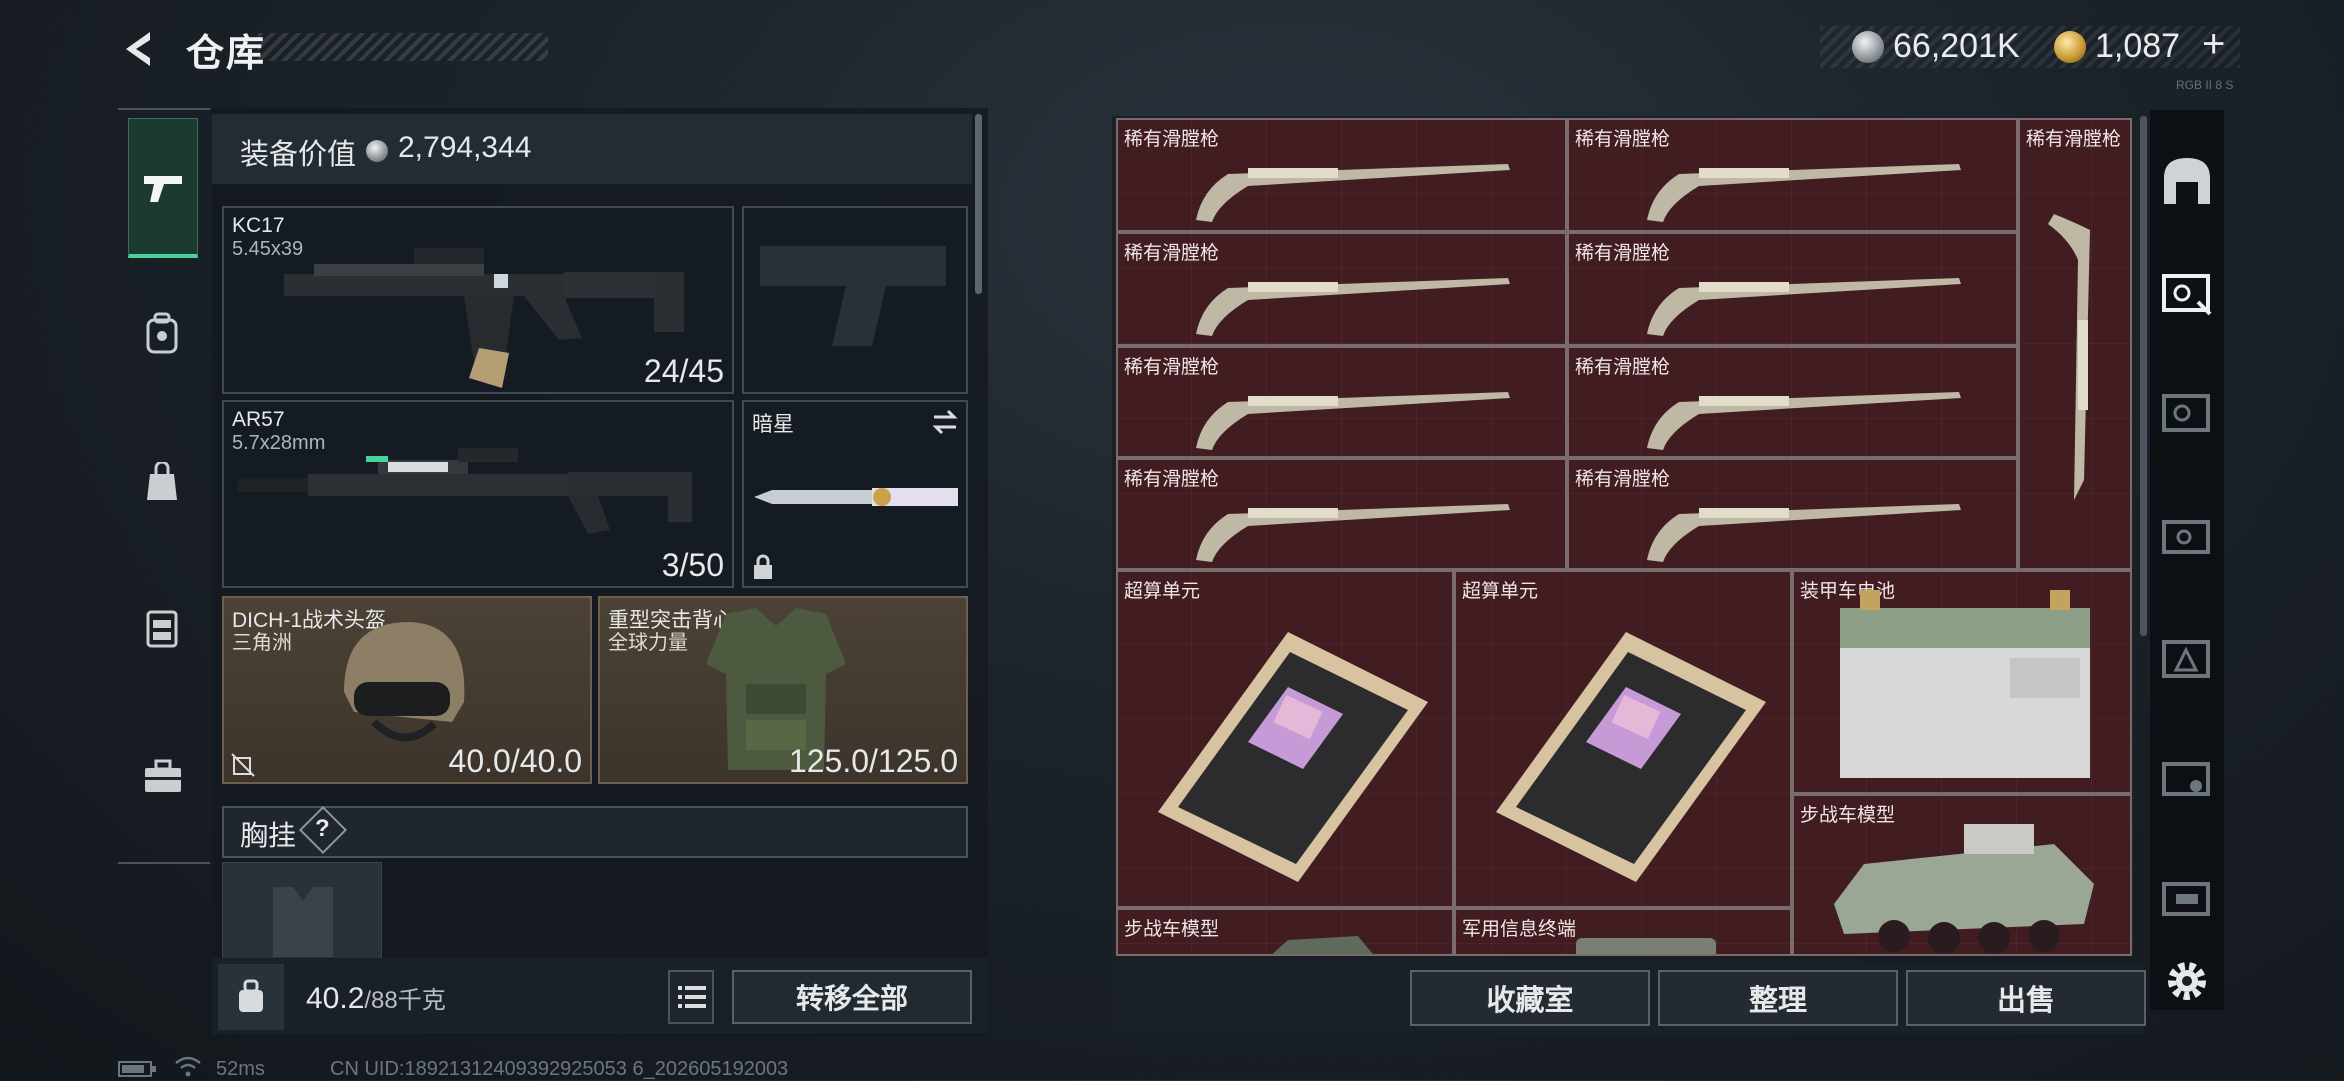 This screenshot has width=2344, height=1081. Describe the element at coordinates (2026, 998) in the screenshot. I see `sell-button: 出售` at that location.